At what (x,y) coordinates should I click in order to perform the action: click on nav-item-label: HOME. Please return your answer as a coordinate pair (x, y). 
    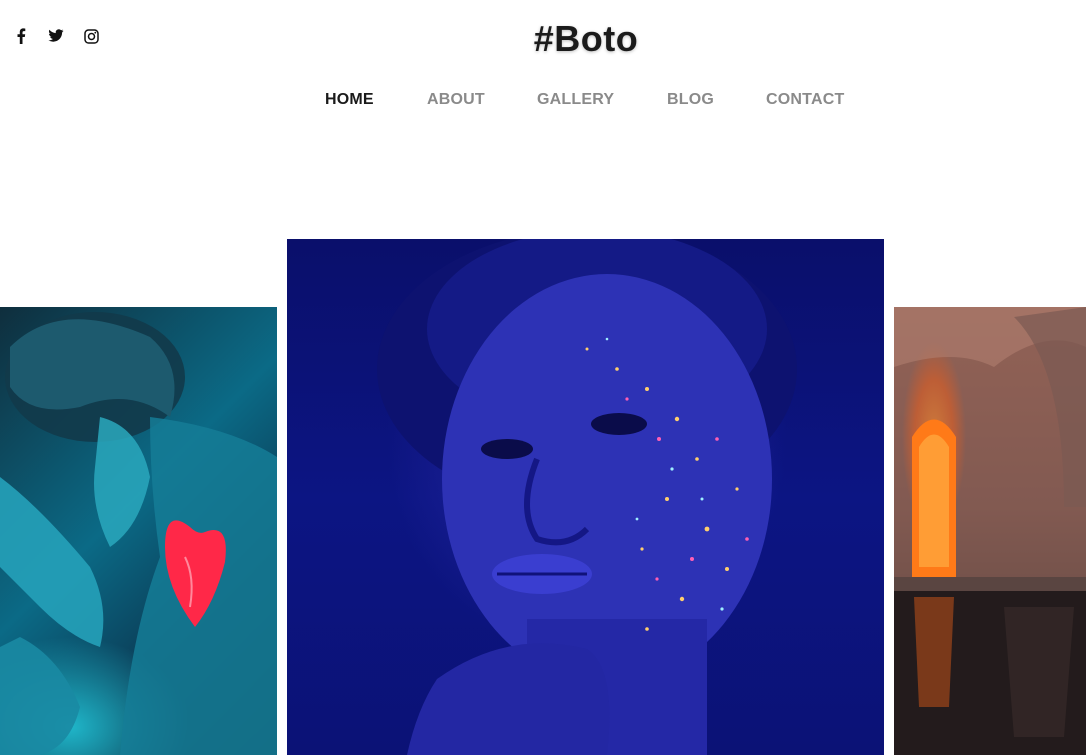
    Looking at the image, I should click on (349, 99).